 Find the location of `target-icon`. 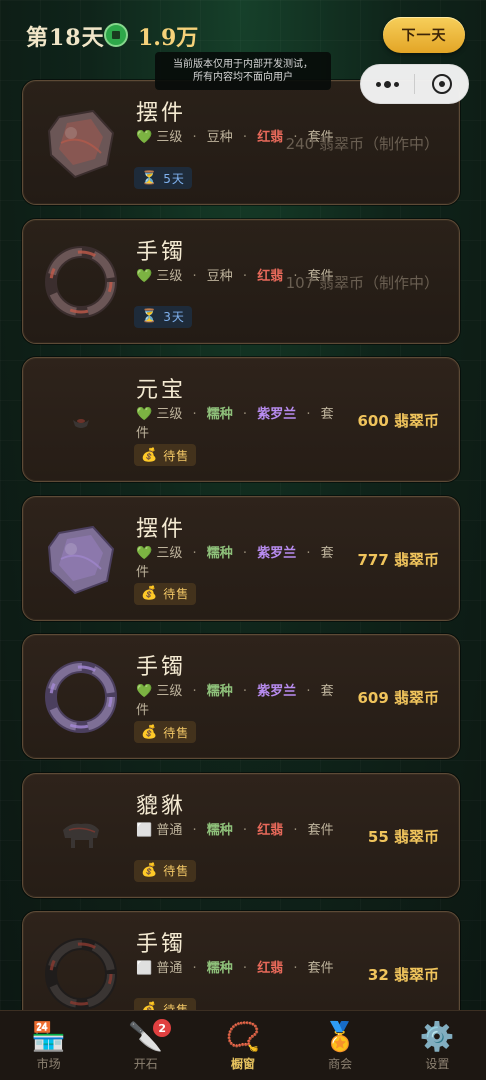

target-icon is located at coordinates (441, 84).